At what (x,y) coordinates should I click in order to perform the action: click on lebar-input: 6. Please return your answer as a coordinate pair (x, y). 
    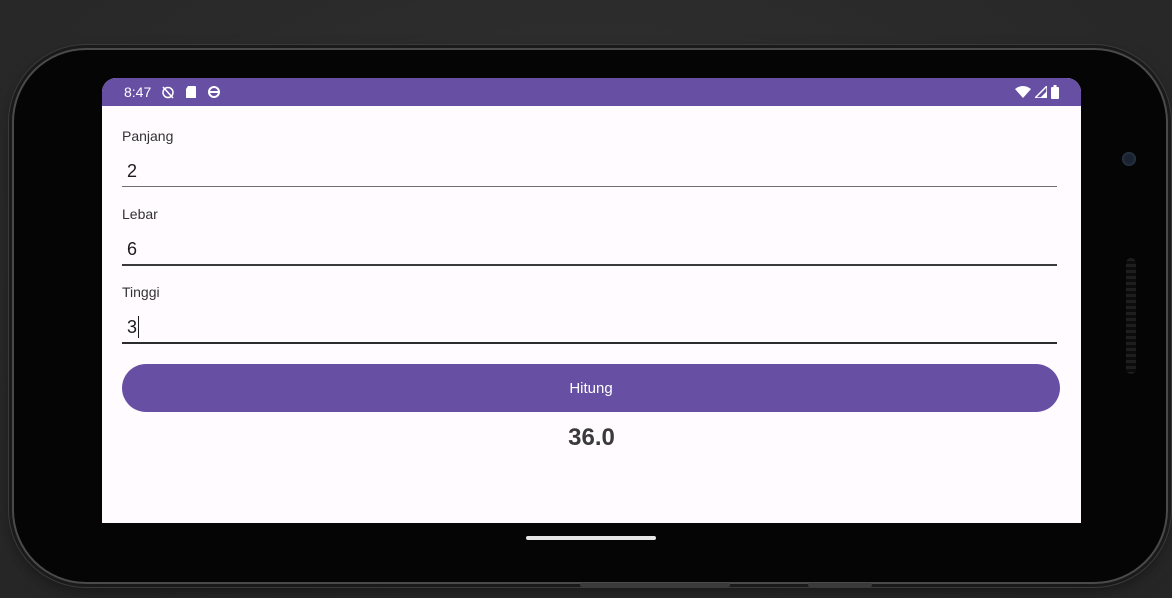
    Looking at the image, I should click on (589, 250).